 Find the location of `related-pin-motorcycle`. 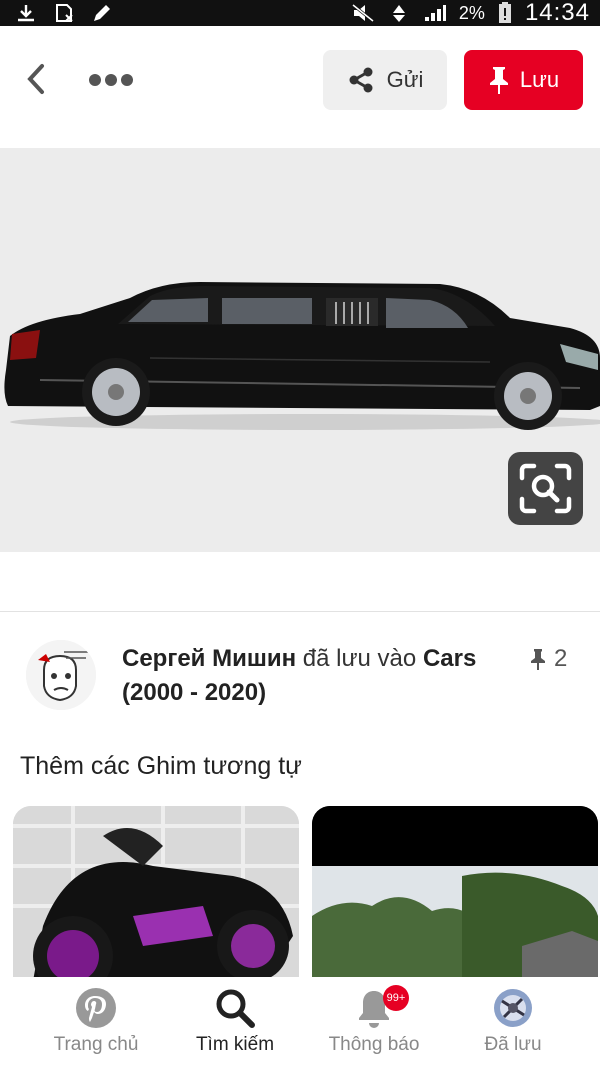

related-pin-motorcycle is located at coordinates (156, 893).